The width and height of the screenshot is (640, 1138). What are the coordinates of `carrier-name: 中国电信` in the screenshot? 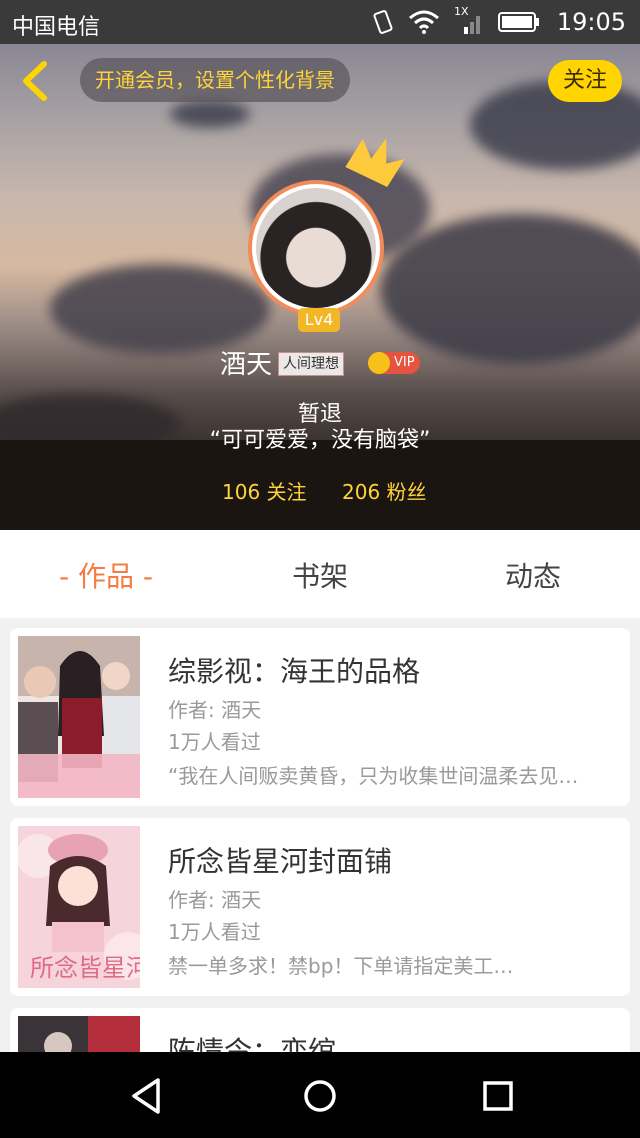 It's located at (56, 27).